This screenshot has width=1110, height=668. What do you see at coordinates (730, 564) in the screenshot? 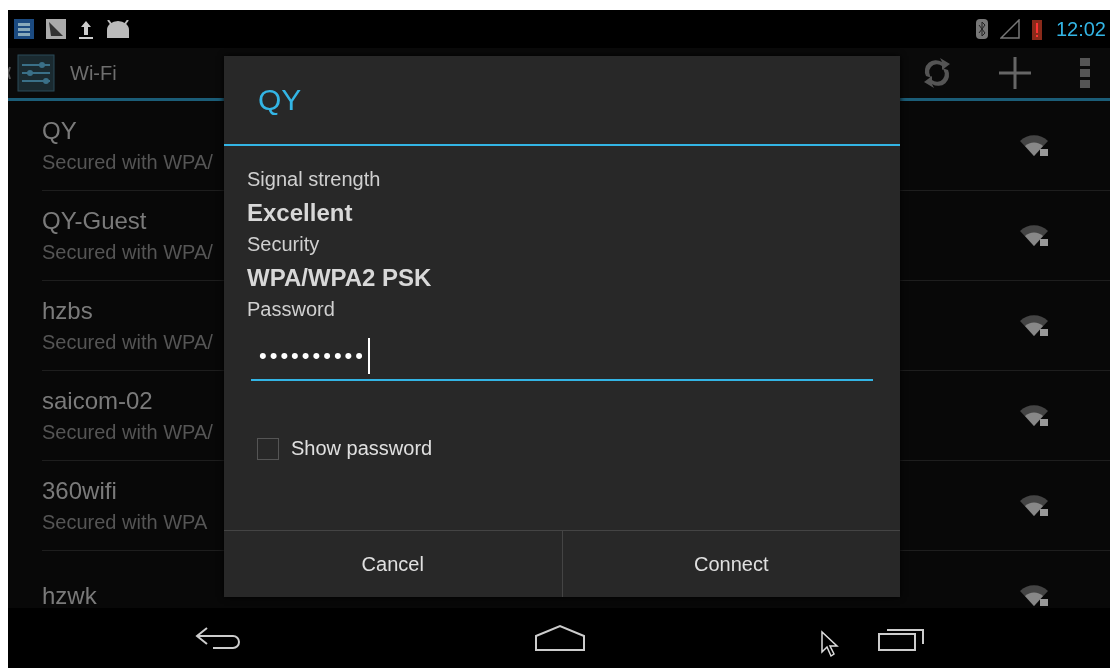
I see `dialog-button: Connect` at bounding box center [730, 564].